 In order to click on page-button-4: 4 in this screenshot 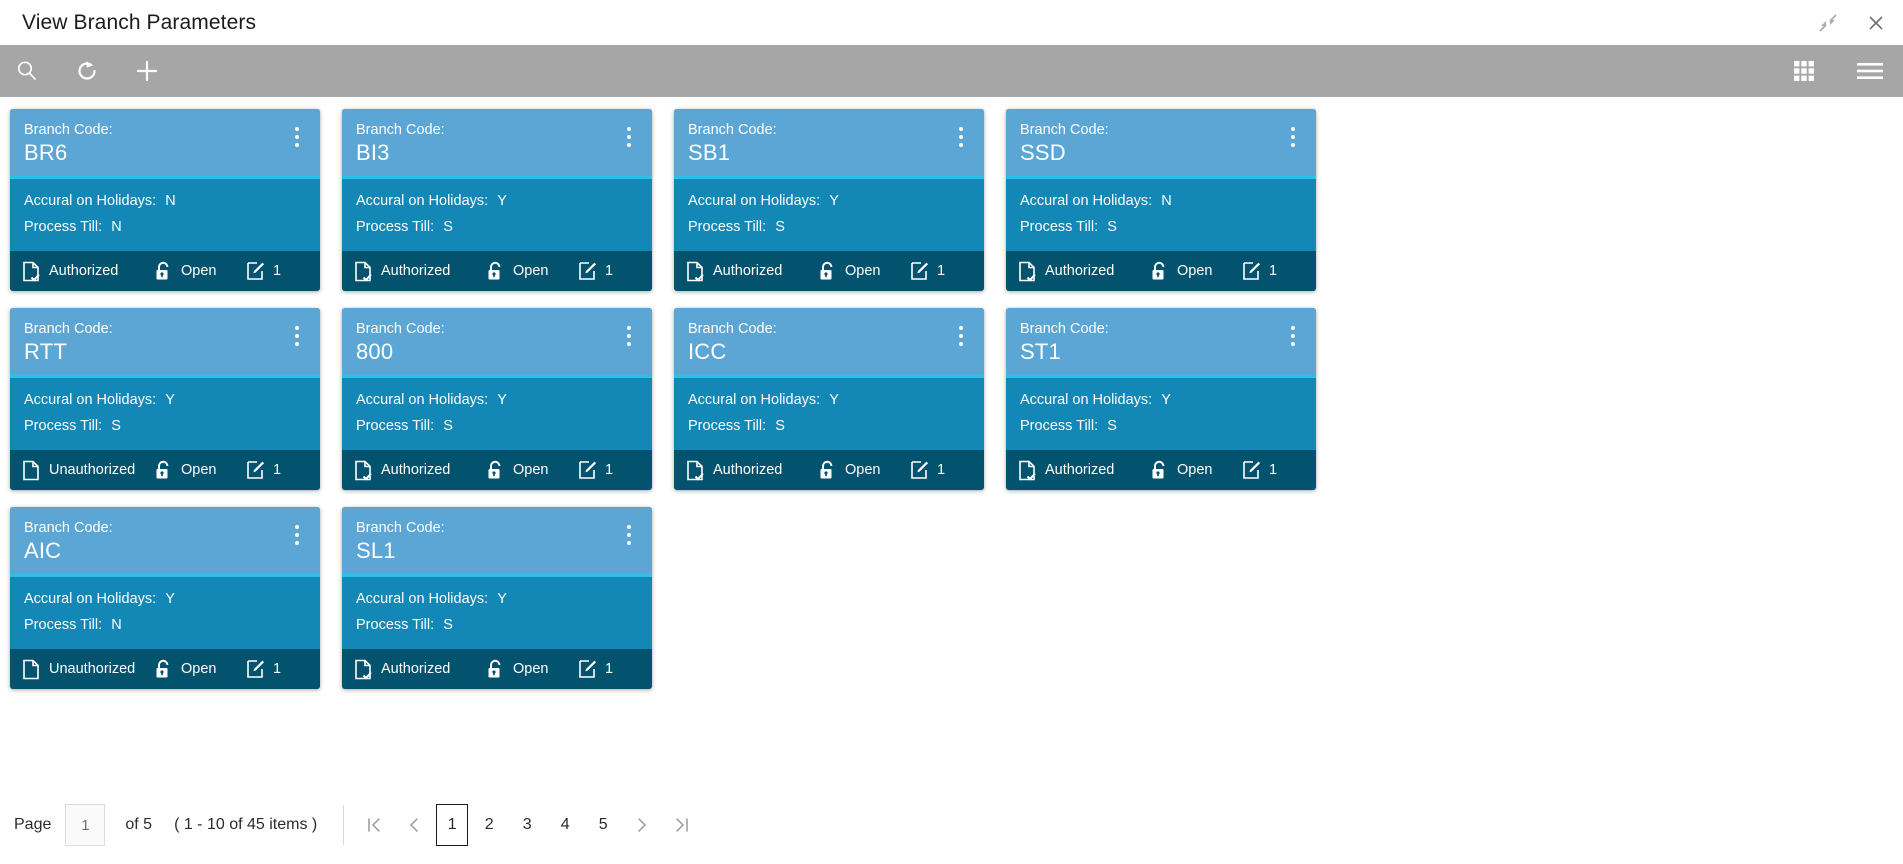, I will do `click(565, 825)`.